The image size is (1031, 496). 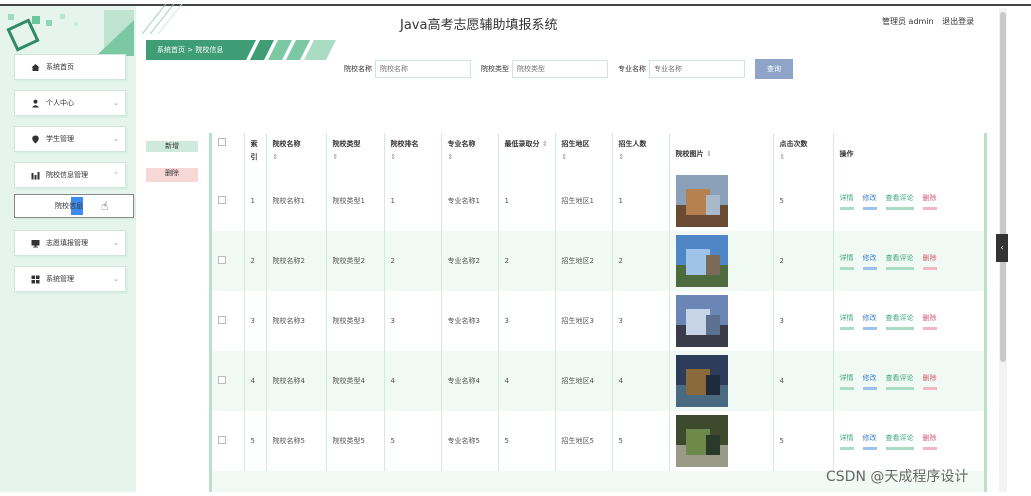 I want to click on table-row: 1 院校名称1 院校类型1 1 专业名称1 1 招生地区1 1 5 详情 修改 查看评论 删除, so click(x=598, y=201).